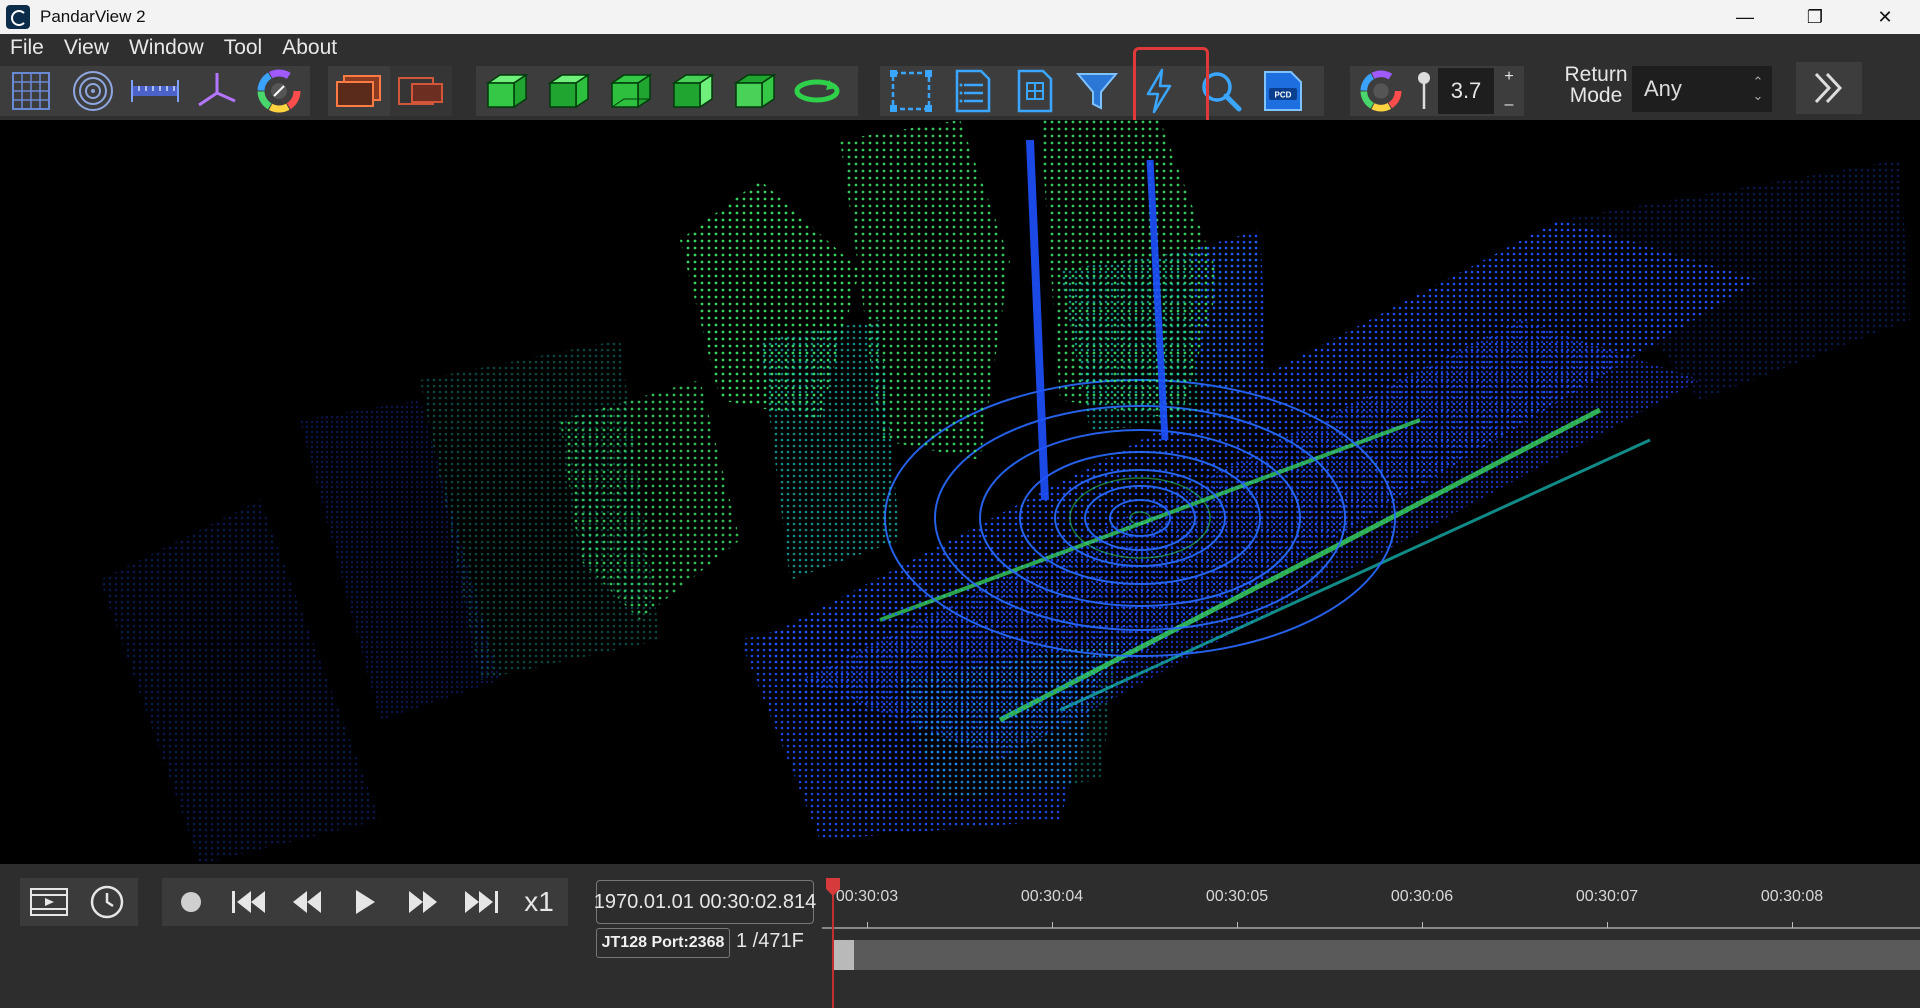 The image size is (1920, 1008). I want to click on timeline-mode-button, so click(107, 902).